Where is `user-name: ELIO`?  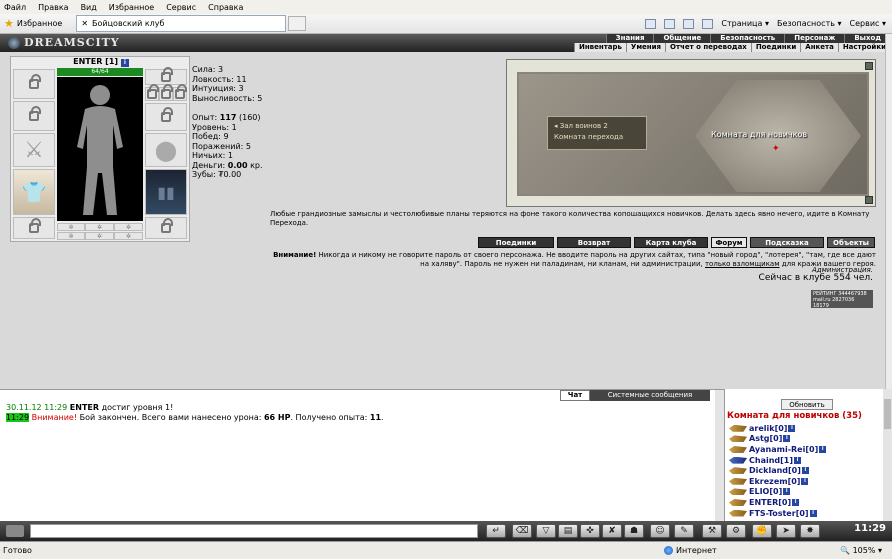
user-name: ELIO is located at coordinates (759, 491).